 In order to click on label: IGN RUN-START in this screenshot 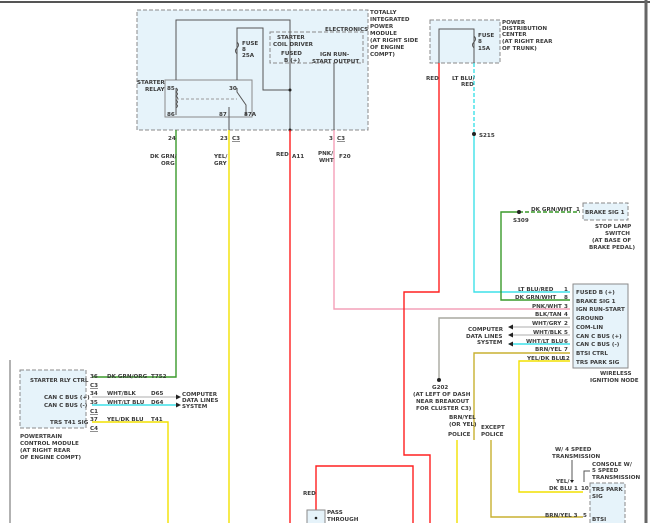, I will do `click(600, 310)`.